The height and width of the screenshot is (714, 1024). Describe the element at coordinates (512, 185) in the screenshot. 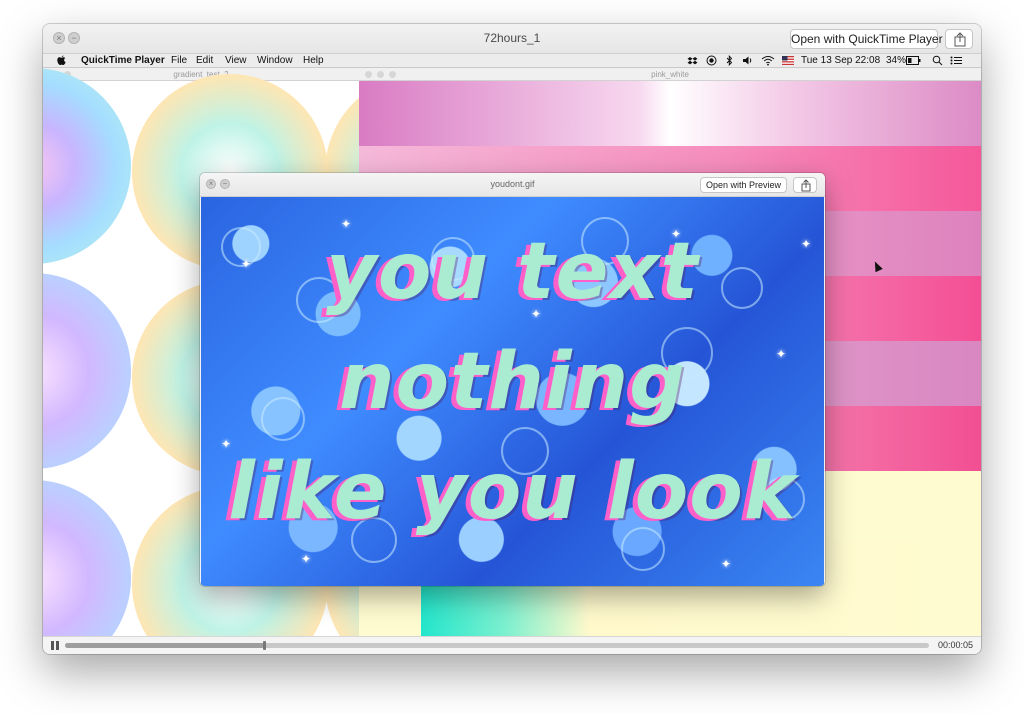

I see `gif-window-titlebar: × − youdont.gif Open with Preview` at that location.